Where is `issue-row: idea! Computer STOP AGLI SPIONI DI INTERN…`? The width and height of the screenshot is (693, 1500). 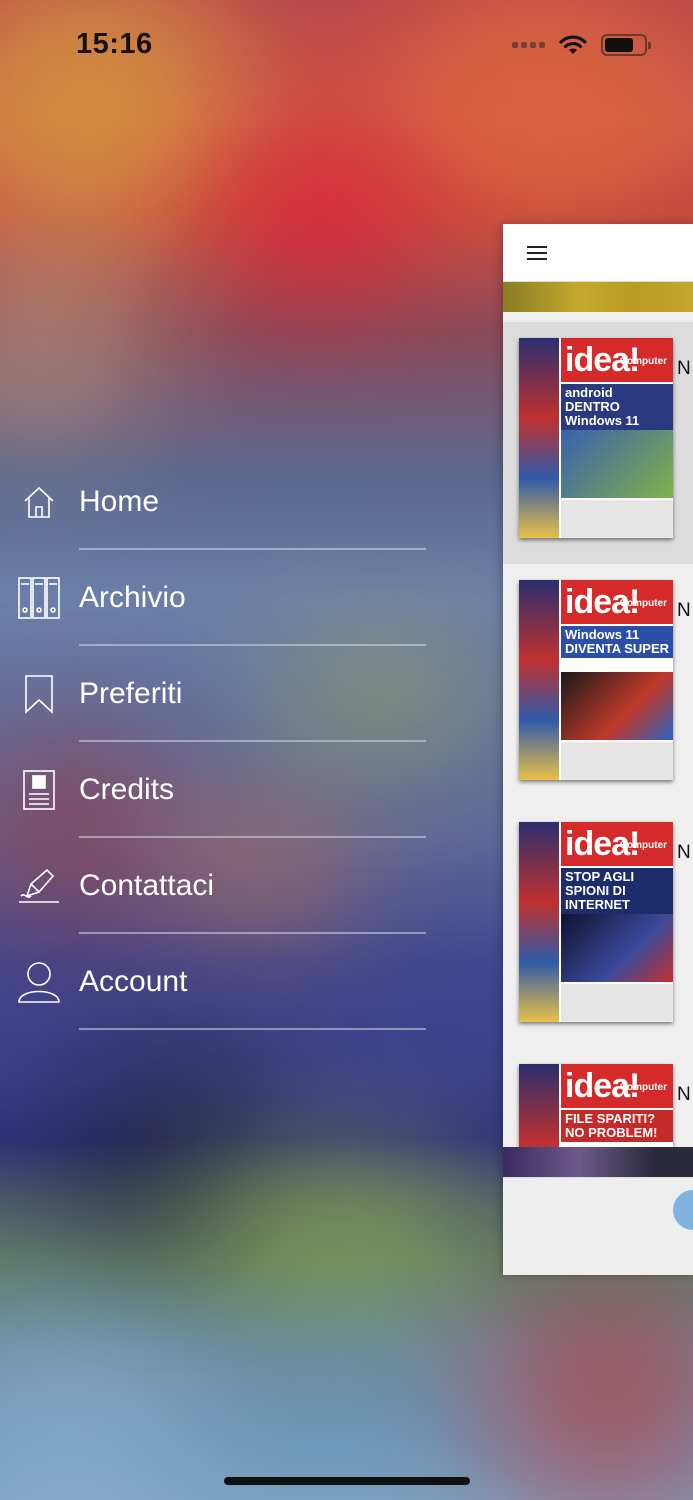 issue-row: idea! Computer STOP AGLI SPIONI DI INTERN… is located at coordinates (598, 927).